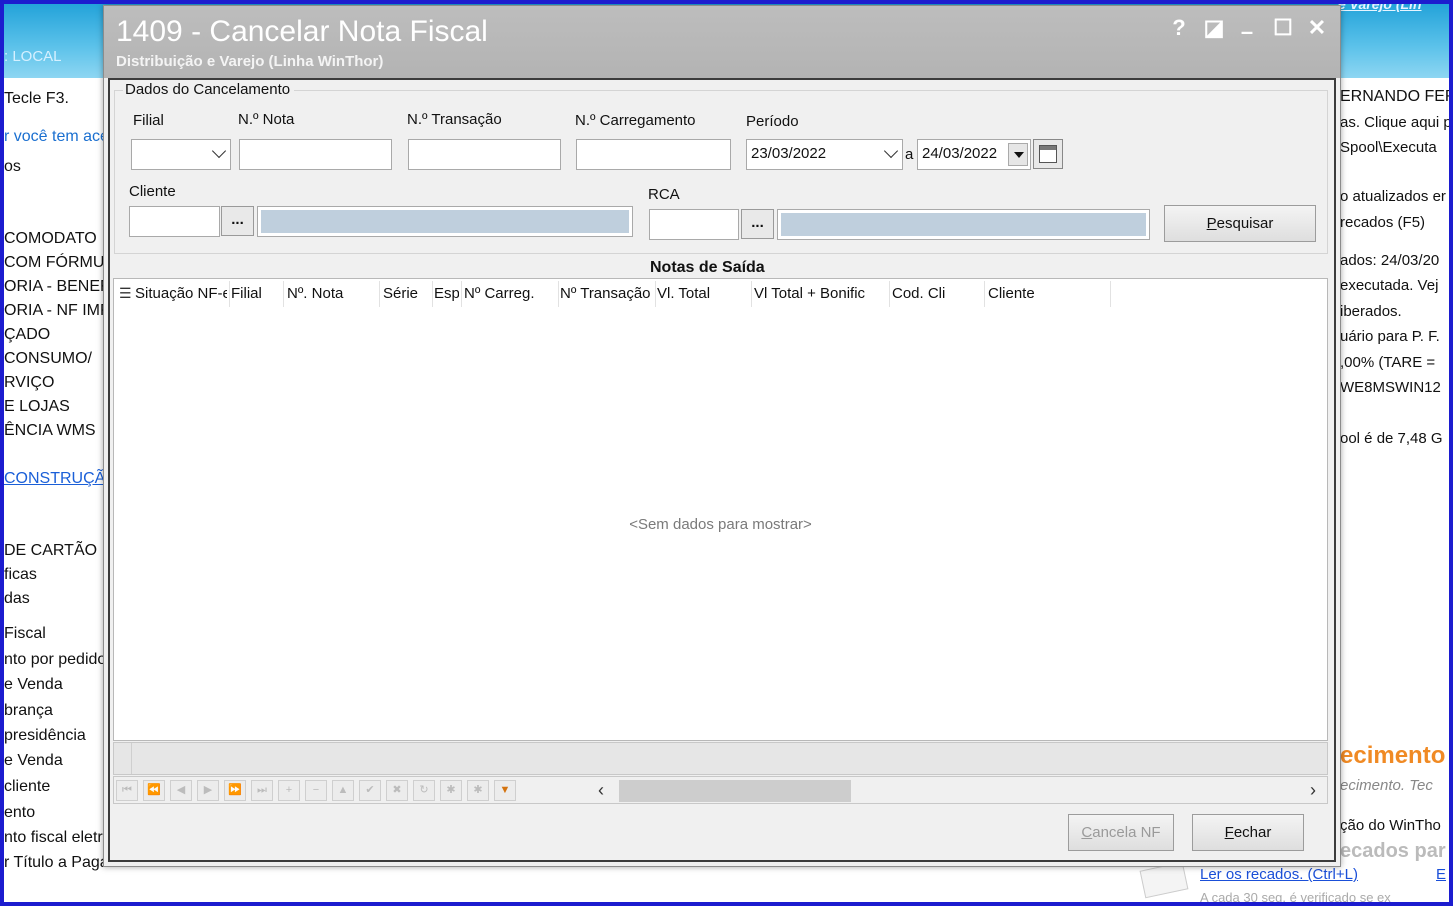  I want to click on column-header: Cliente, so click(1048, 293).